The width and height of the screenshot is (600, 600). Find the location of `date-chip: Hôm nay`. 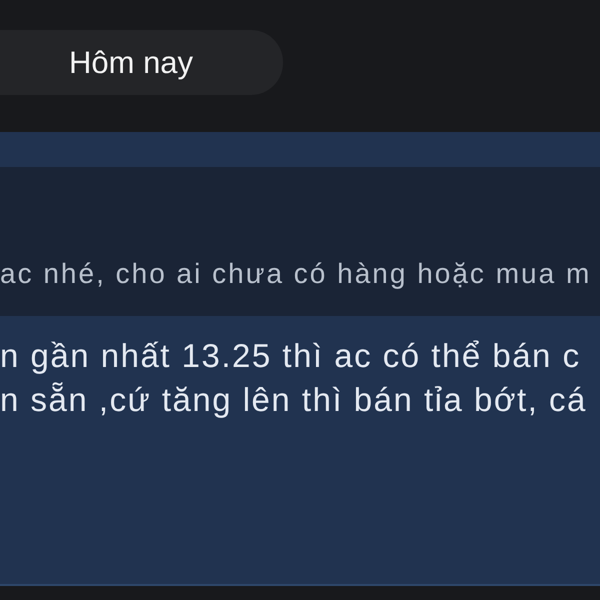

date-chip: Hôm nay is located at coordinates (141, 62).